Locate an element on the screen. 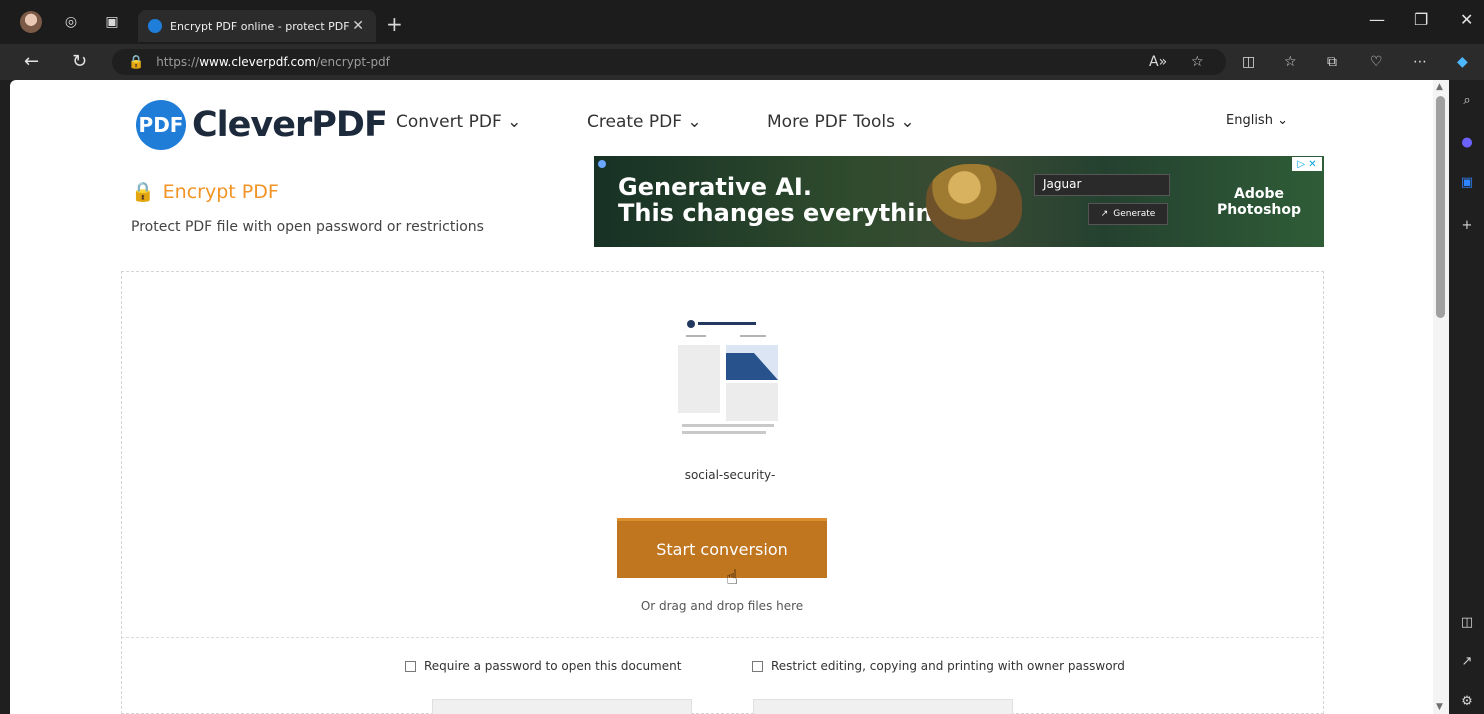 This screenshot has width=1484, height=714. search-icon: ⌕ is located at coordinates (1467, 100).